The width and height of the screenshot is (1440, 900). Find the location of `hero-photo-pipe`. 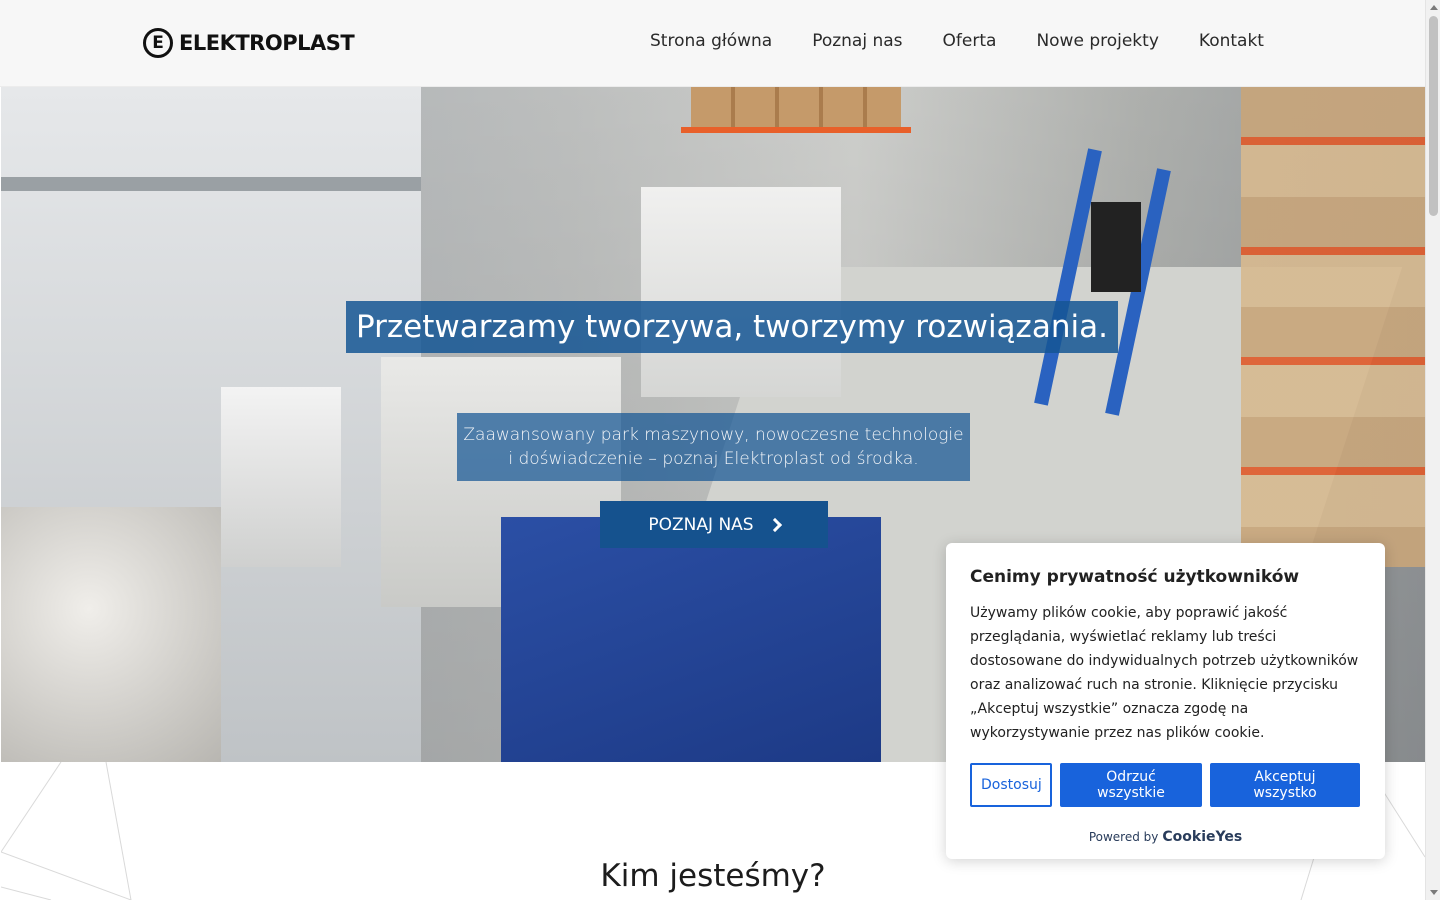

hero-photo-pipe is located at coordinates (211, 184).